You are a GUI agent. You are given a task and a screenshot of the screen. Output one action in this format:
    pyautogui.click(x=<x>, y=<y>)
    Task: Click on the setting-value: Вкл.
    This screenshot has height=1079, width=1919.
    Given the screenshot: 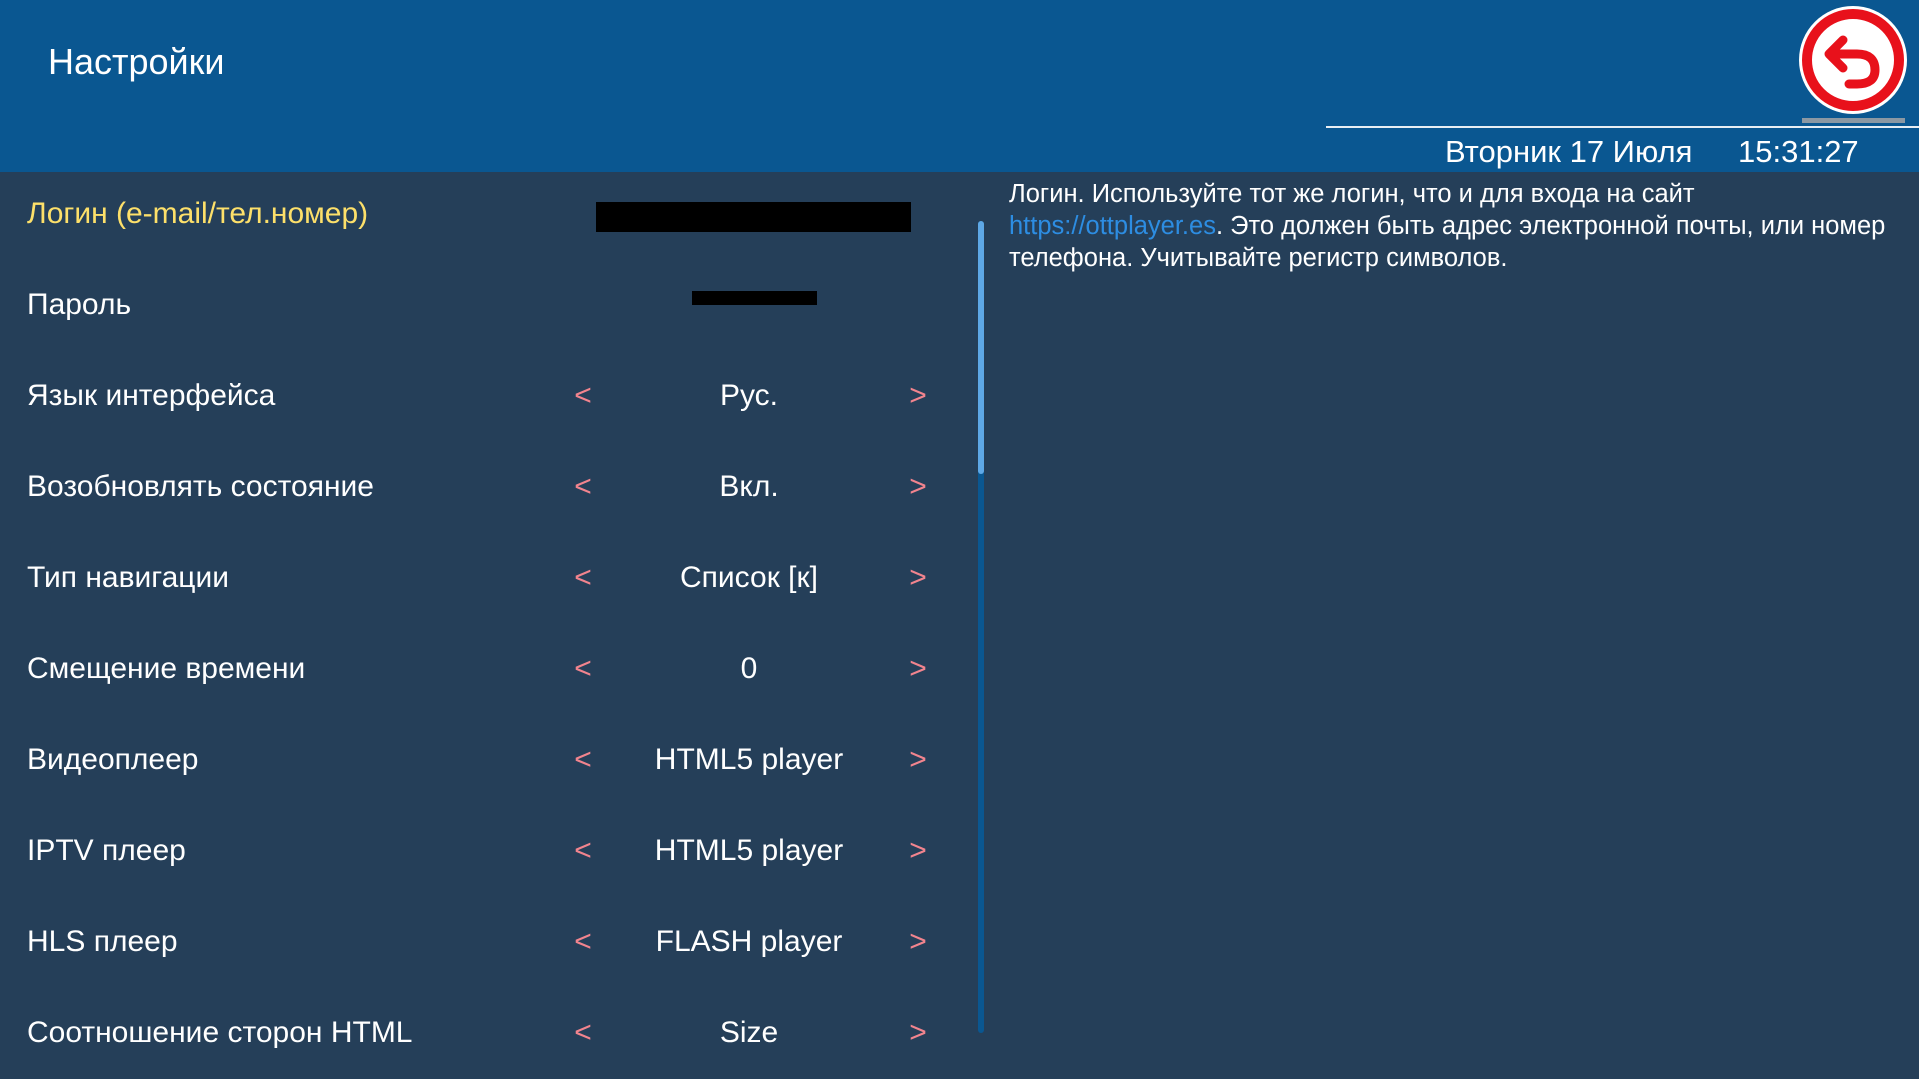 What is the action you would take?
    pyautogui.click(x=749, y=486)
    